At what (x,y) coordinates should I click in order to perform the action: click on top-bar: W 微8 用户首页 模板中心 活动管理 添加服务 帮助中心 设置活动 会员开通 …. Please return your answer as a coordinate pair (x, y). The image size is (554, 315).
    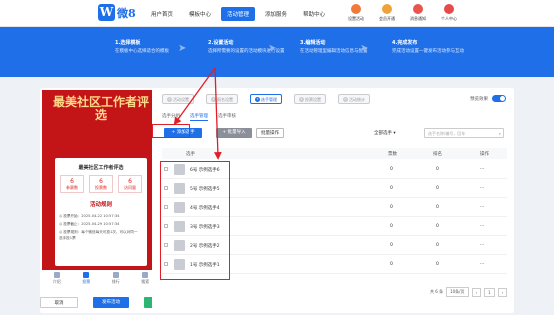
    Looking at the image, I should click on (277, 13).